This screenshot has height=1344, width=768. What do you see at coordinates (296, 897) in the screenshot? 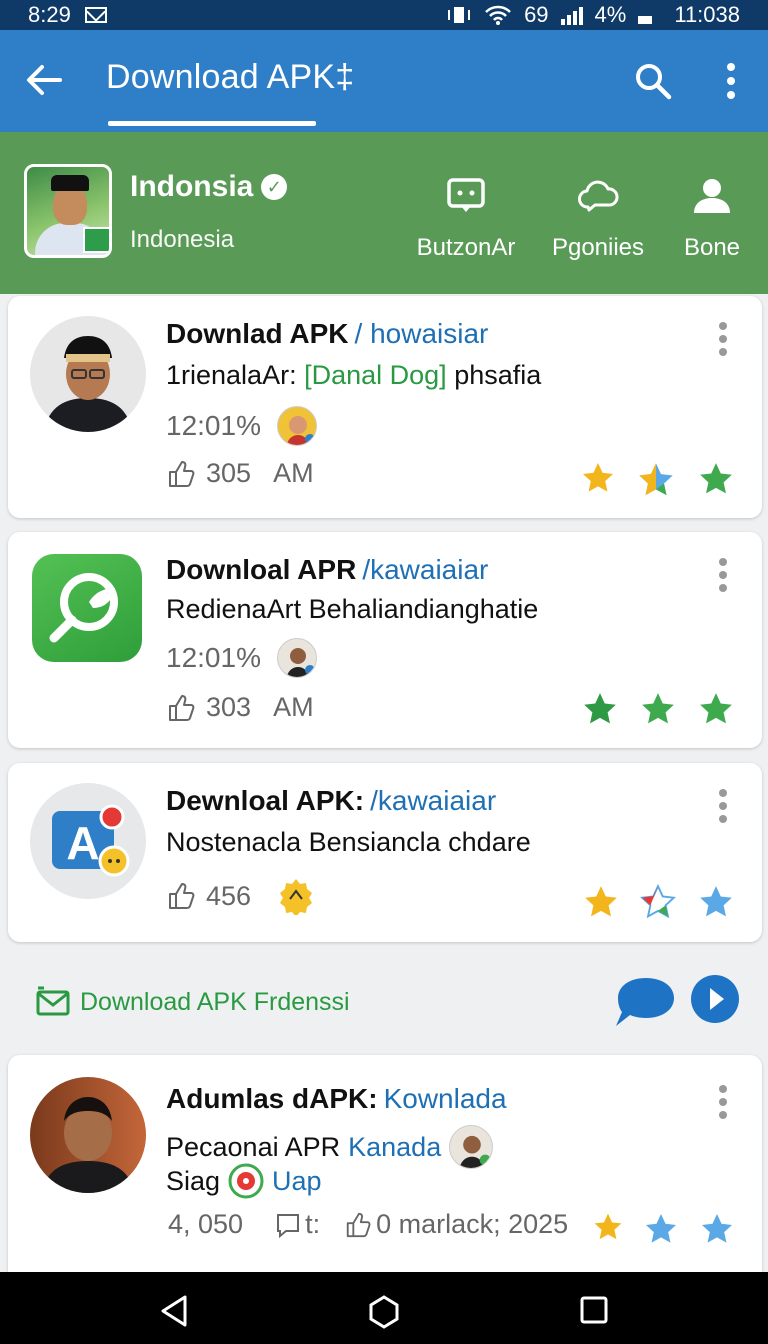
I see `badge-seal-icon` at bounding box center [296, 897].